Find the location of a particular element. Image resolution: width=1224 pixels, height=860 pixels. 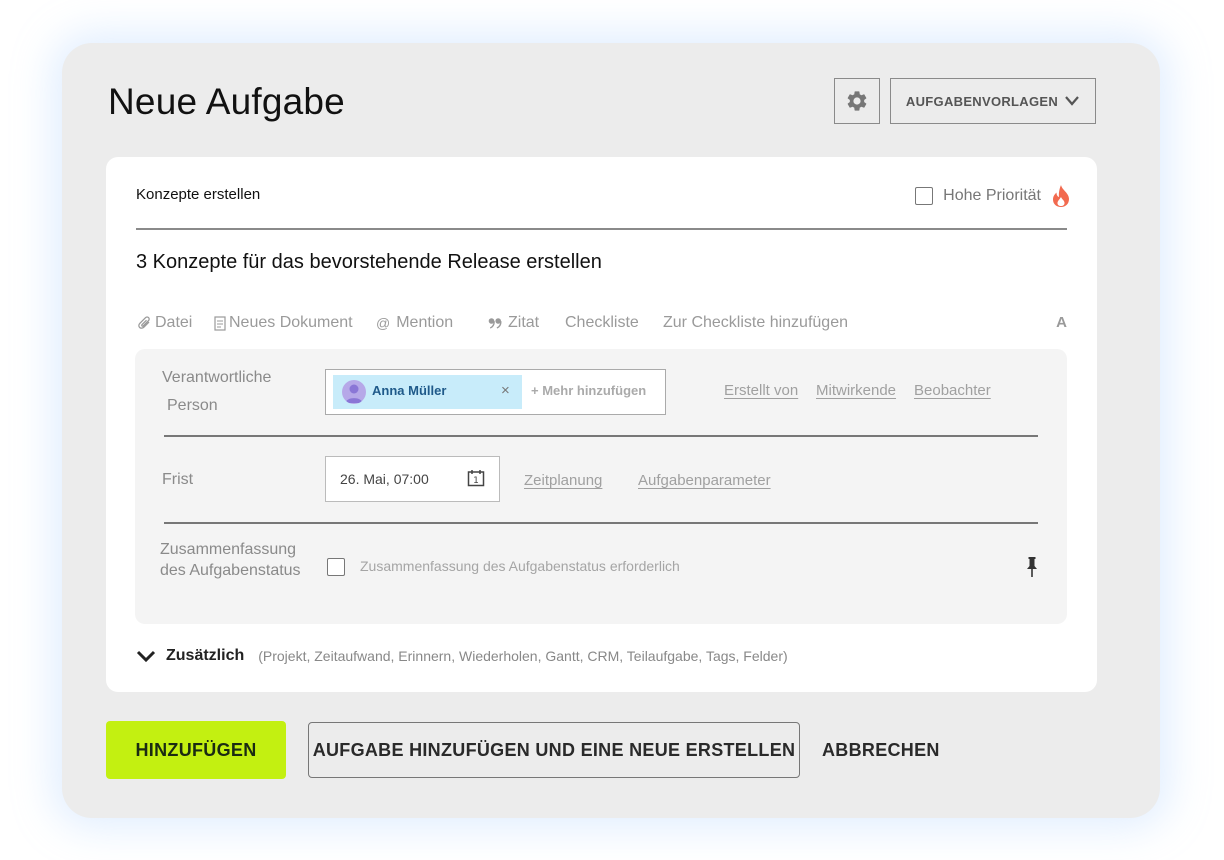

task-templates-dropdown: AUFGABENVORLAGEN is located at coordinates (993, 101).